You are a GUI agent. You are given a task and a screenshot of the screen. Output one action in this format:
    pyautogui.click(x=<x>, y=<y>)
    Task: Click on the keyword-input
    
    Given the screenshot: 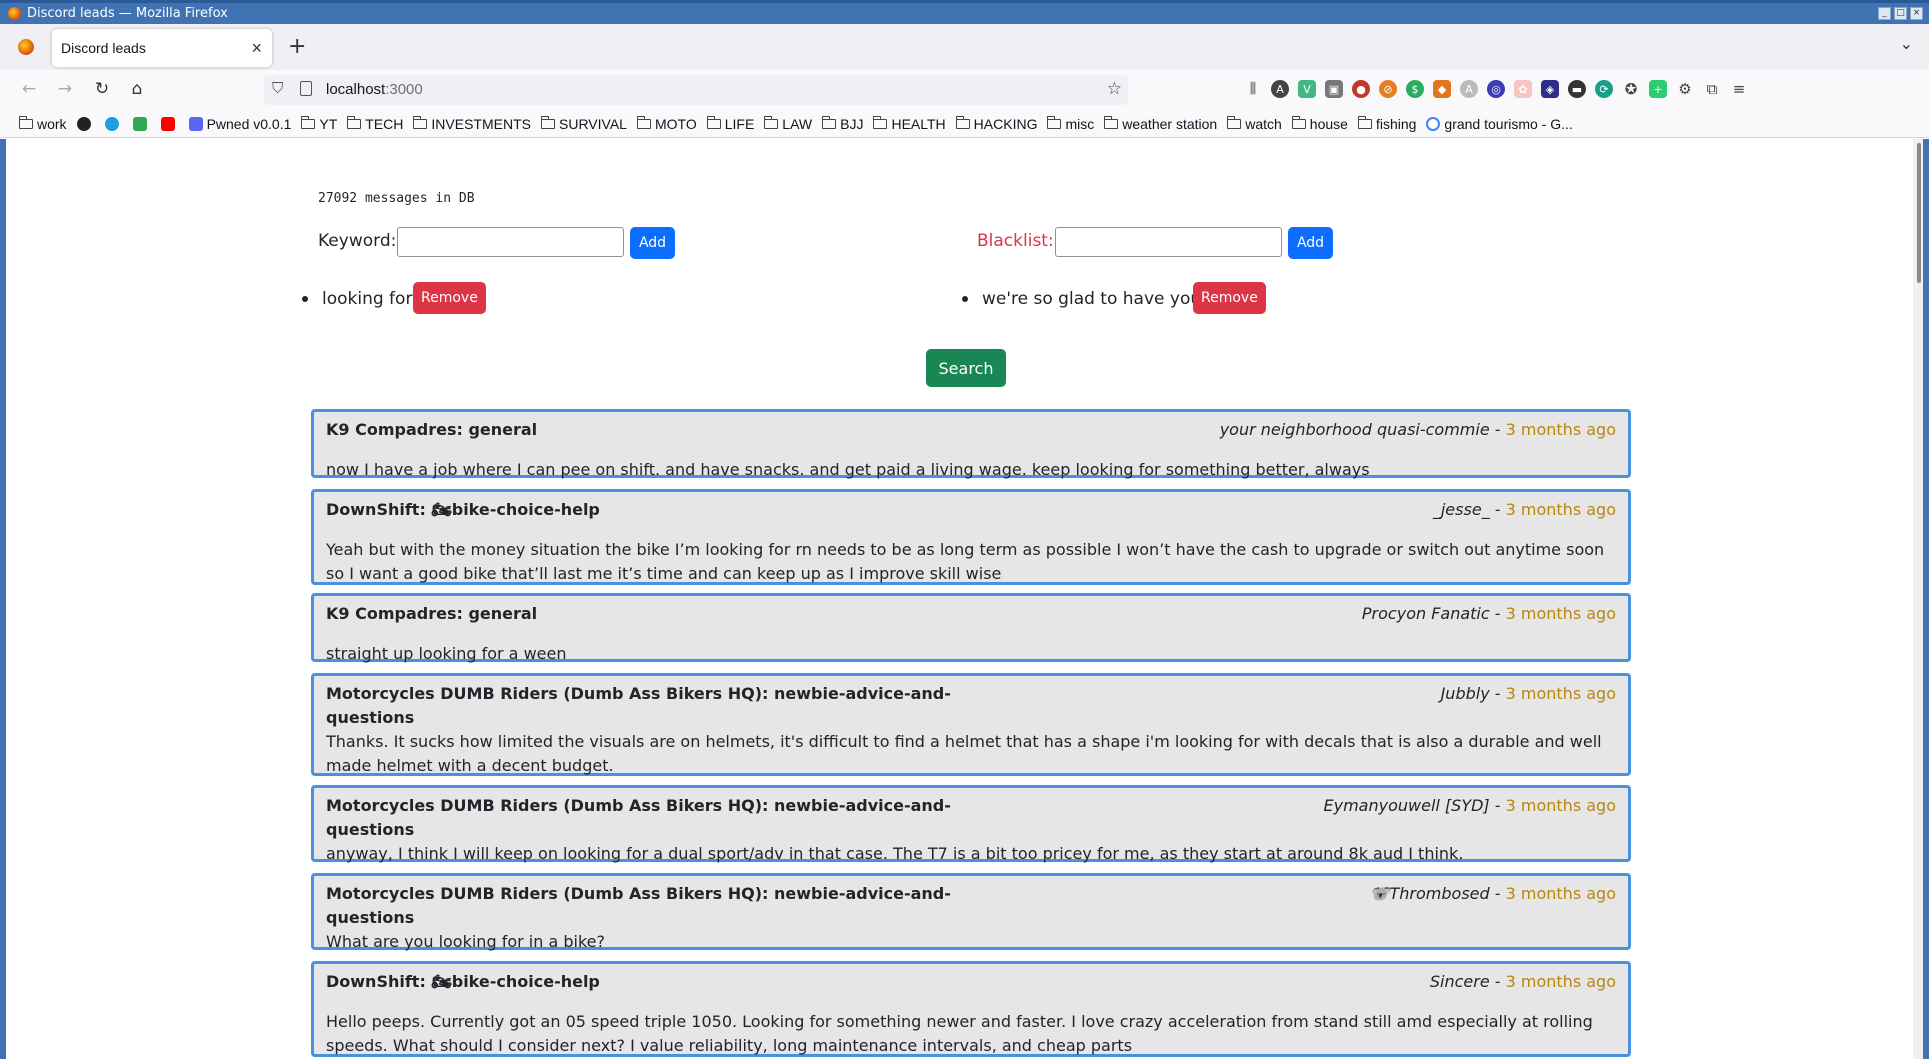 What is the action you would take?
    pyautogui.click(x=510, y=242)
    